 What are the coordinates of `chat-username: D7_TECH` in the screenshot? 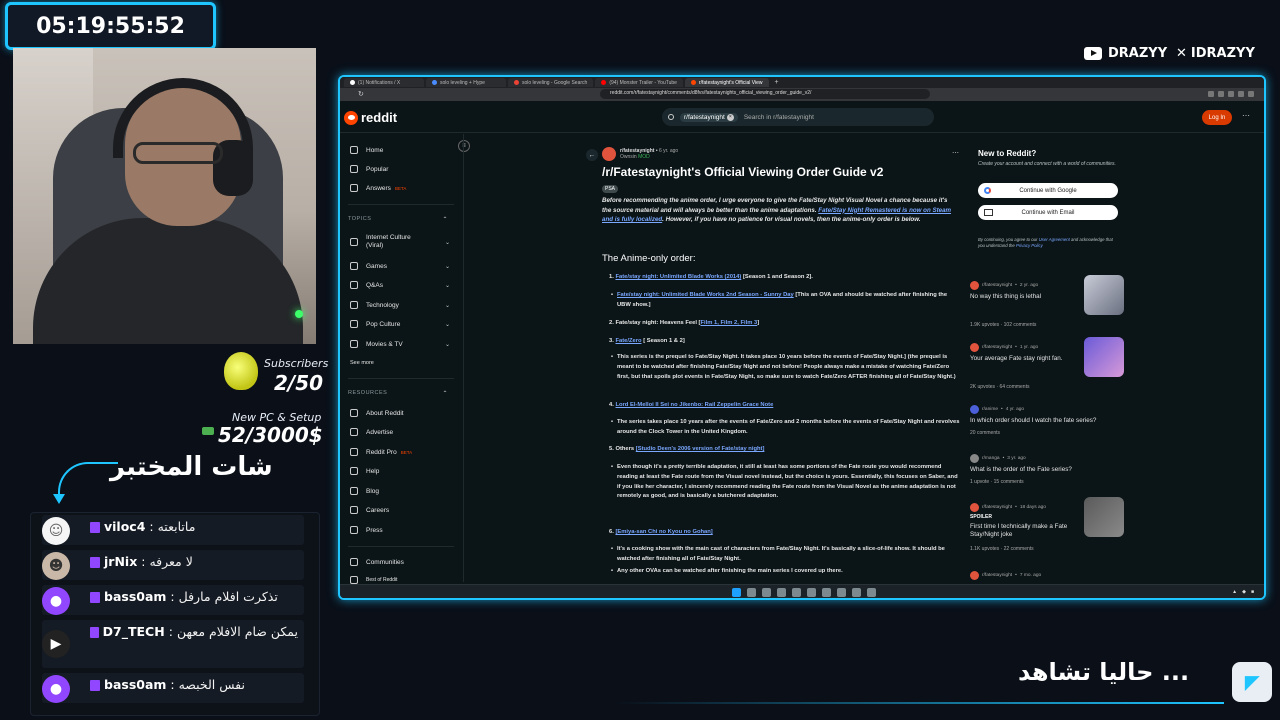 It's located at (133, 631).